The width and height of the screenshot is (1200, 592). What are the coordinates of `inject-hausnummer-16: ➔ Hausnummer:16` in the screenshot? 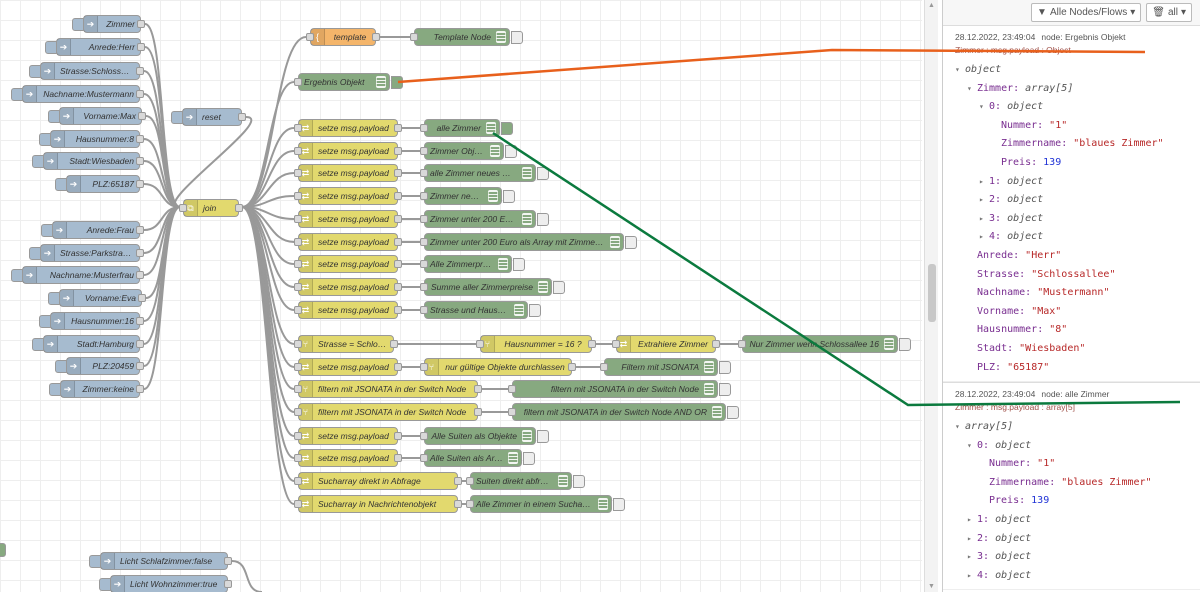 It's located at (91, 321).